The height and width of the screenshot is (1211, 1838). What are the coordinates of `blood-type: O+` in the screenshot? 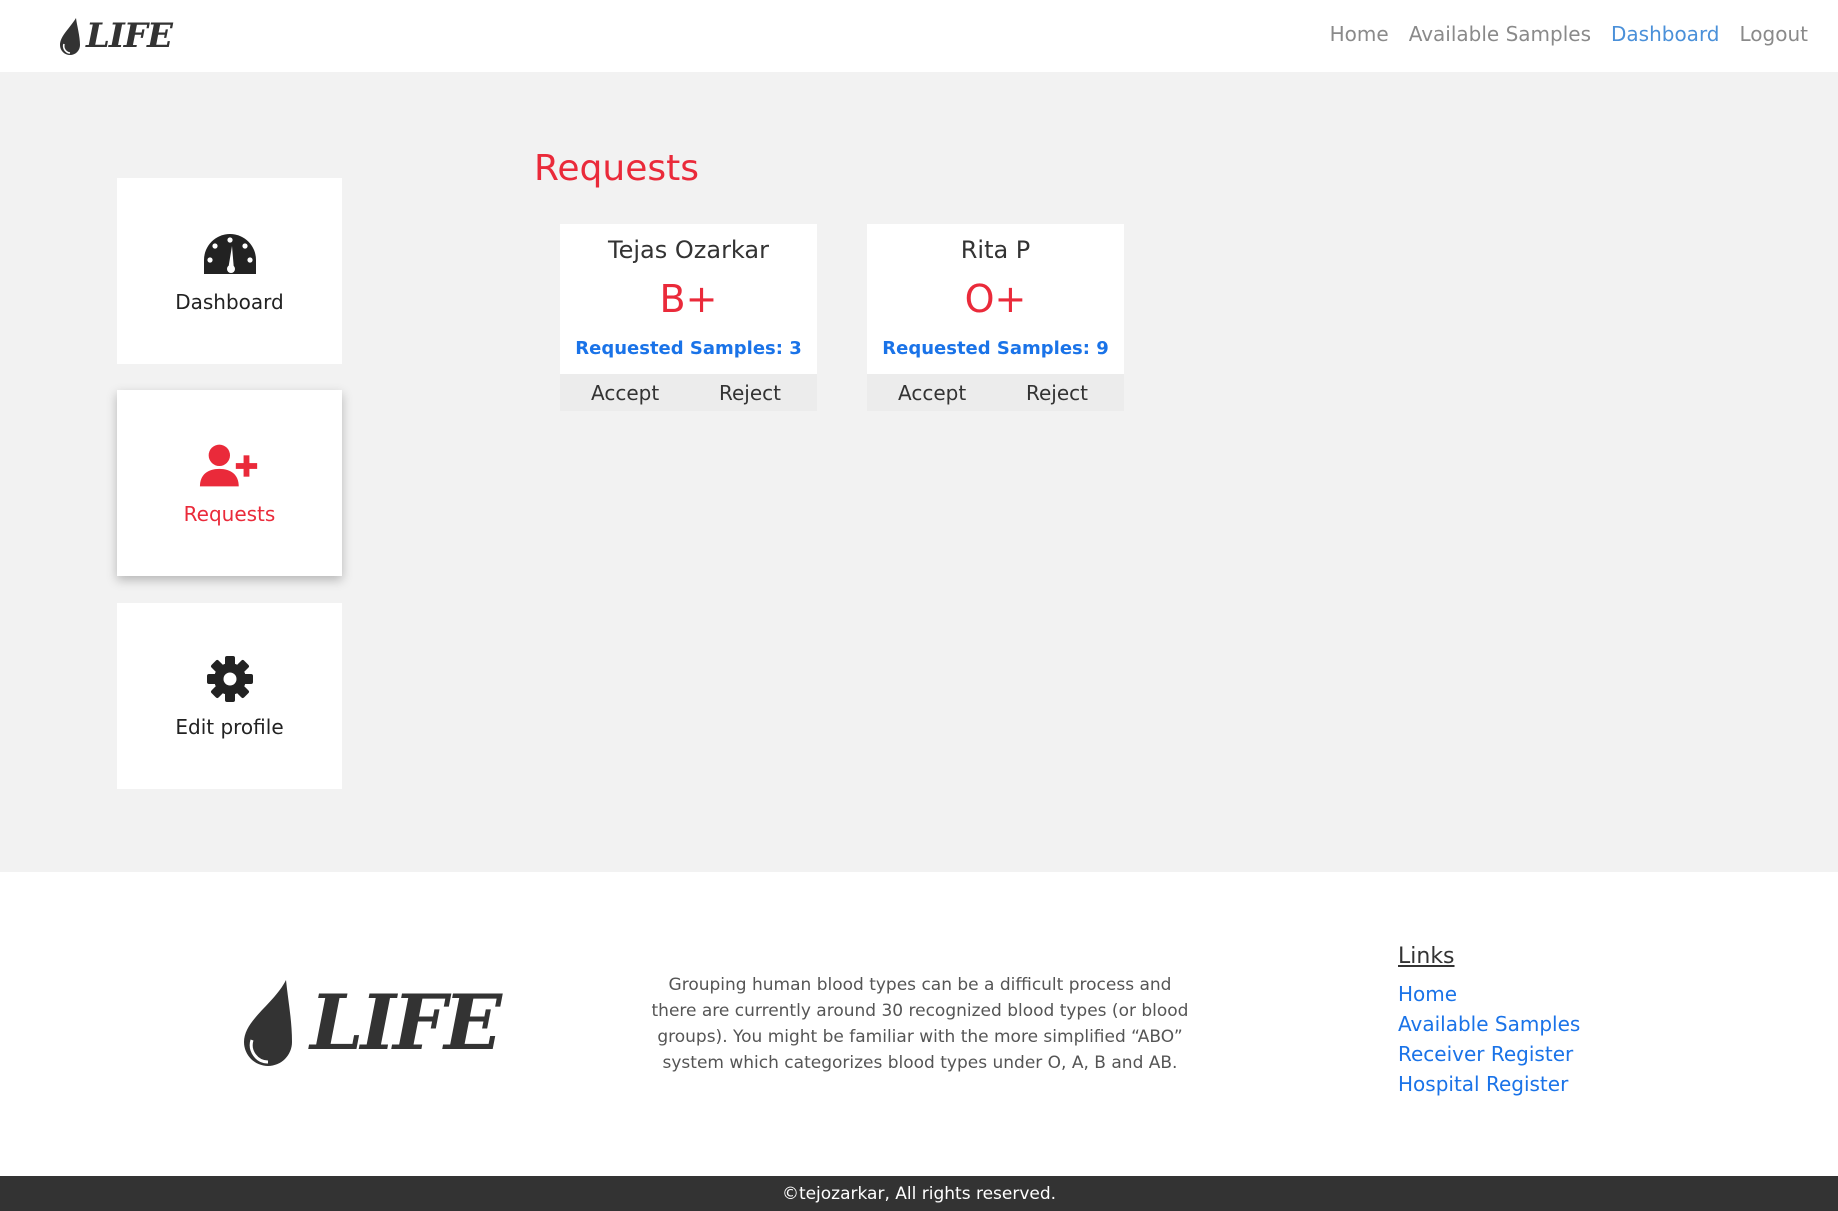 It's located at (995, 299).